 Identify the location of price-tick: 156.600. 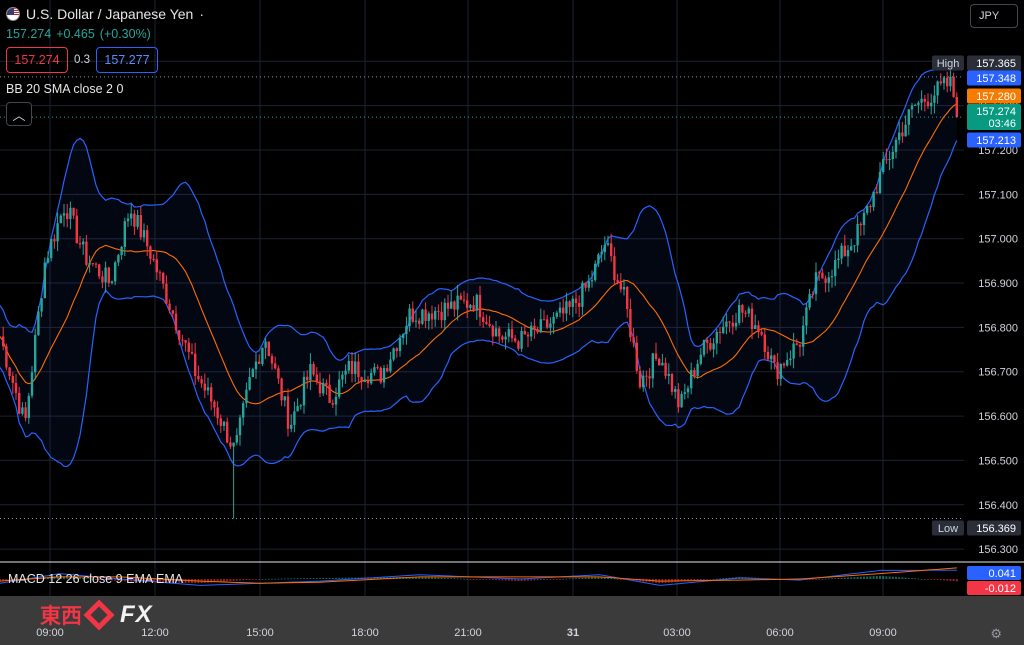
(998, 417).